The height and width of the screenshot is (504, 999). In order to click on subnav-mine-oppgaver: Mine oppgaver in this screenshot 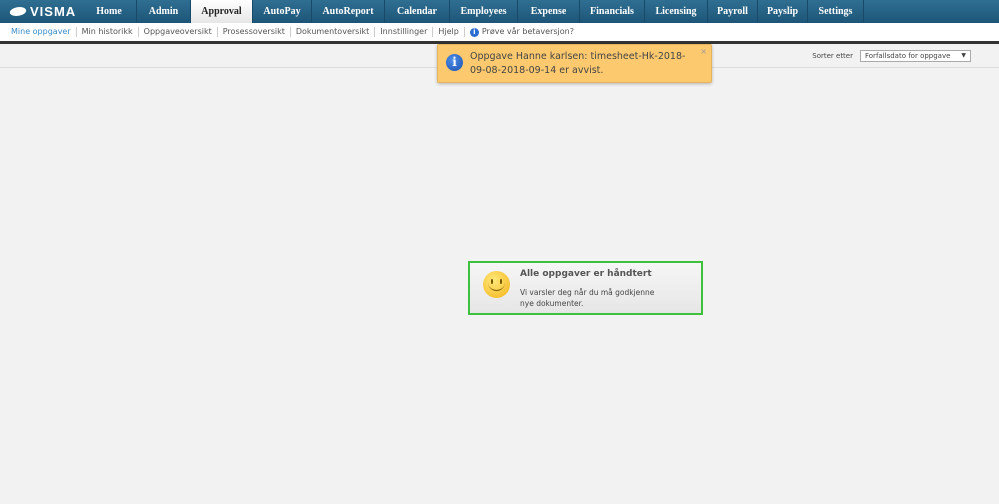, I will do `click(42, 32)`.